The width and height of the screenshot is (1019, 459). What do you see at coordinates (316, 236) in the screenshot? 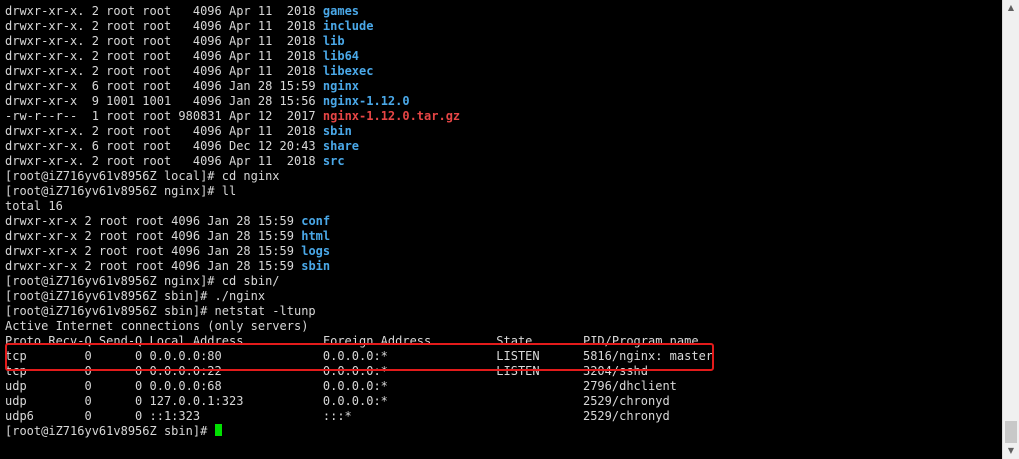
I see `directory-name: html` at bounding box center [316, 236].